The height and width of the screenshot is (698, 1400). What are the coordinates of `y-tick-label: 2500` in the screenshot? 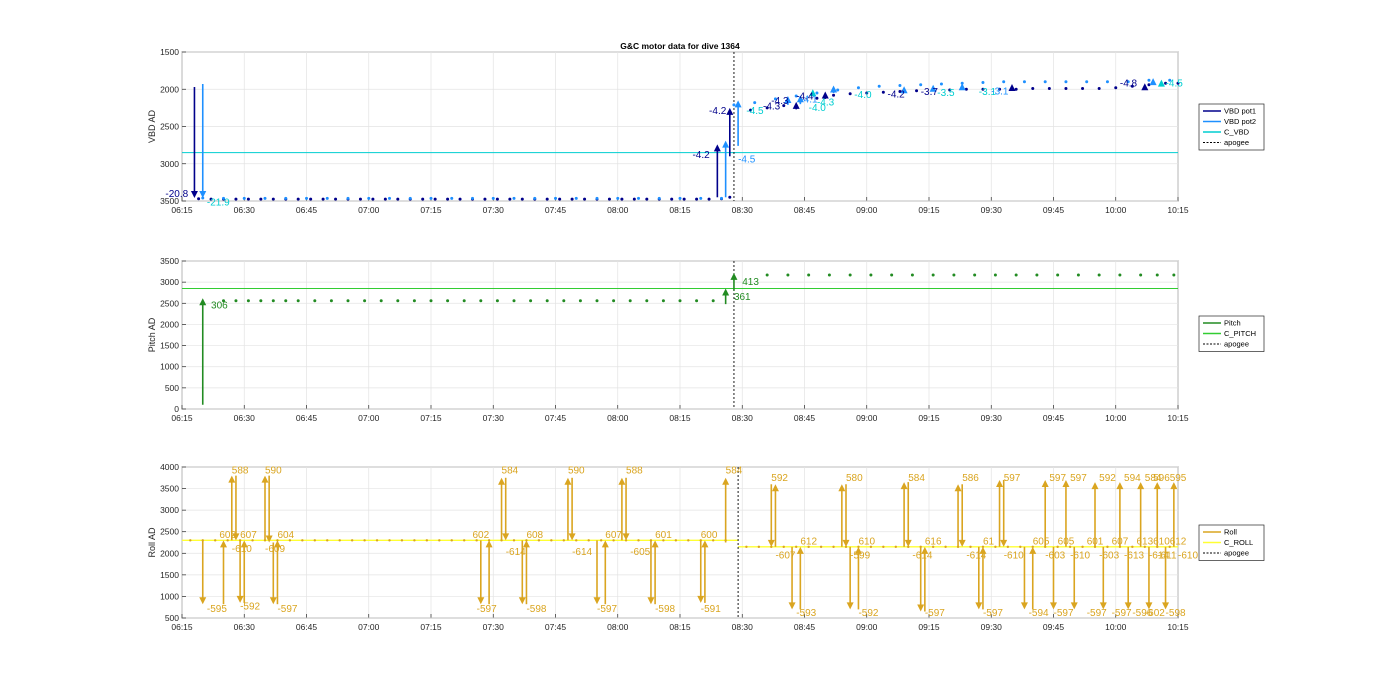 It's located at (169, 303).